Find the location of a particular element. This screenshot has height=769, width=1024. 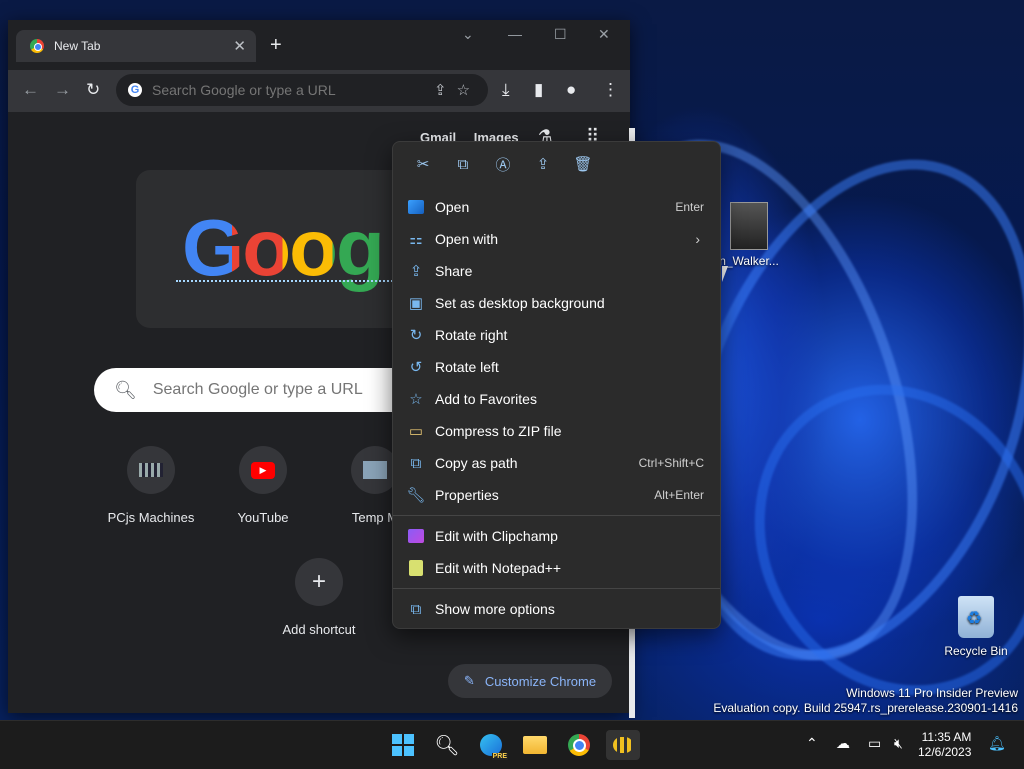

add-shortcut-button: + Add shortcut is located at coordinates (319, 597).